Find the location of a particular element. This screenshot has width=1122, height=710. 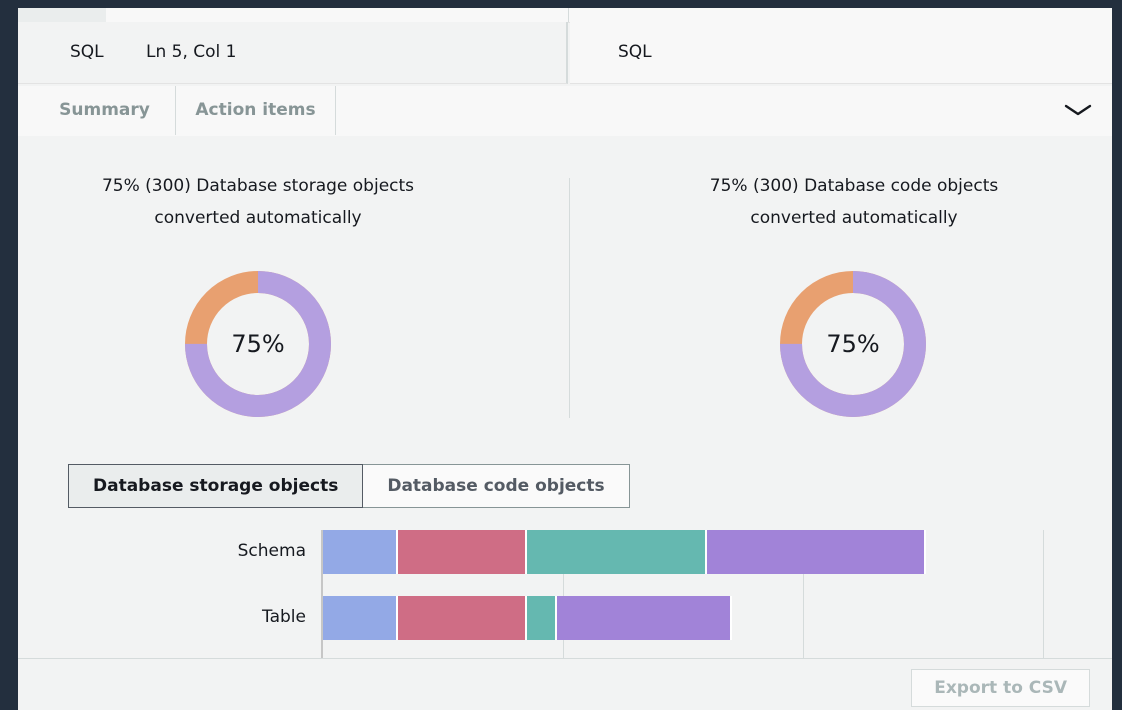

editor-split-divider is located at coordinates (568, 15).